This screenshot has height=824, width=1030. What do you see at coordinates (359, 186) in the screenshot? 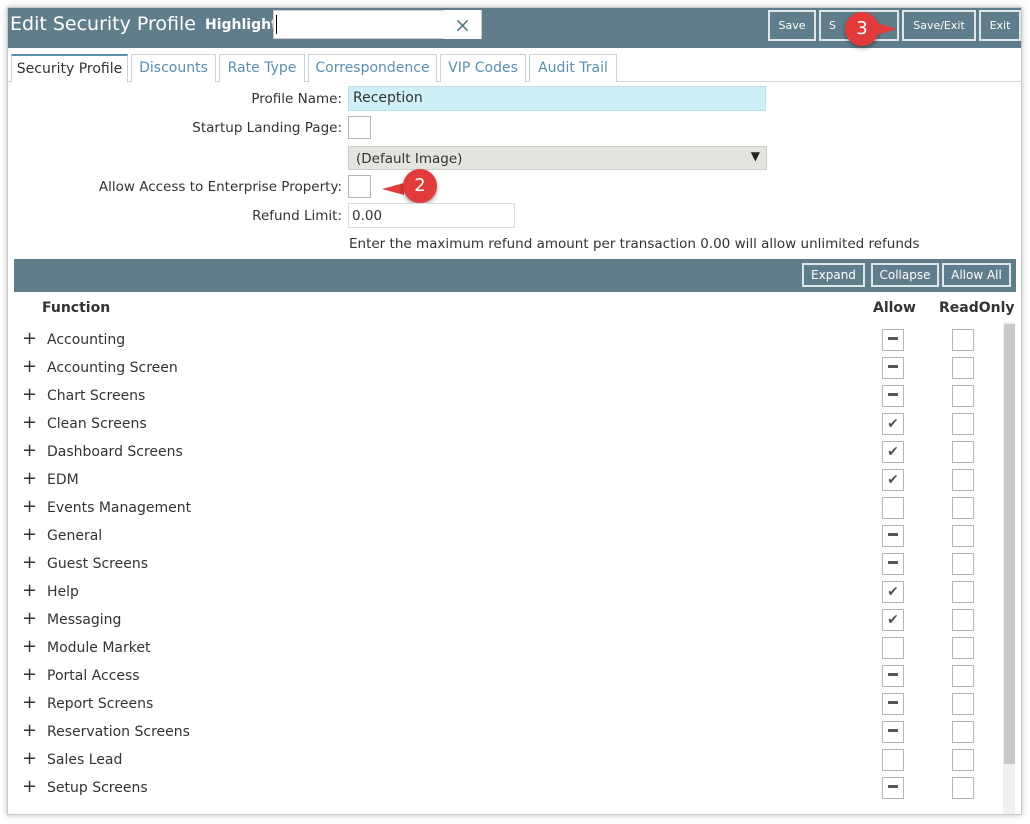
I see `enterprise-access-checkbox` at bounding box center [359, 186].